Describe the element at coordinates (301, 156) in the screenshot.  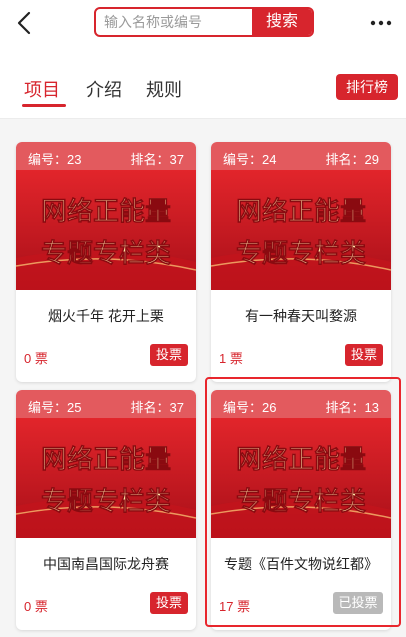
I see `card-header: 编号：24 排名：29` at that location.